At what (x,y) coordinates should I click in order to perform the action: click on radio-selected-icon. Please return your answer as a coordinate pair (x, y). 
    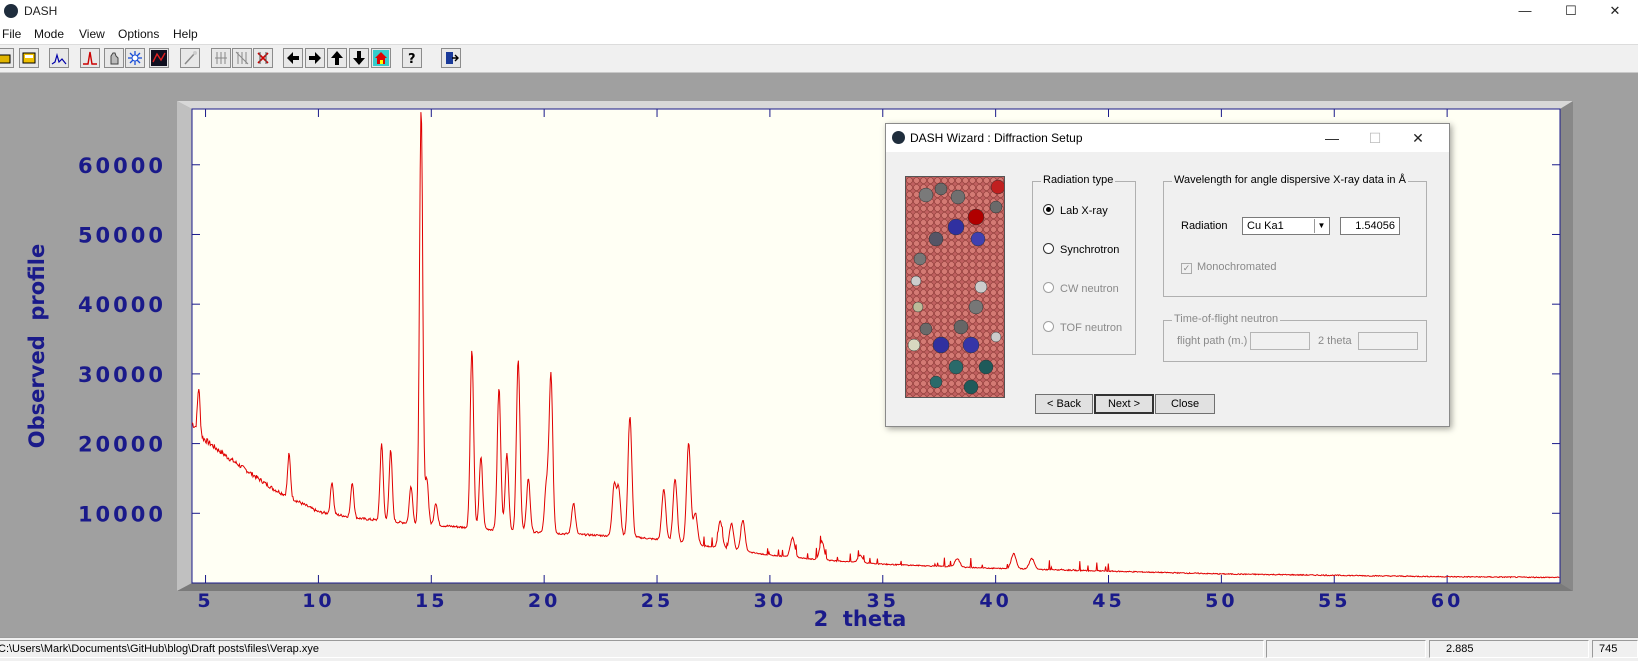
    Looking at the image, I should click on (1048, 209).